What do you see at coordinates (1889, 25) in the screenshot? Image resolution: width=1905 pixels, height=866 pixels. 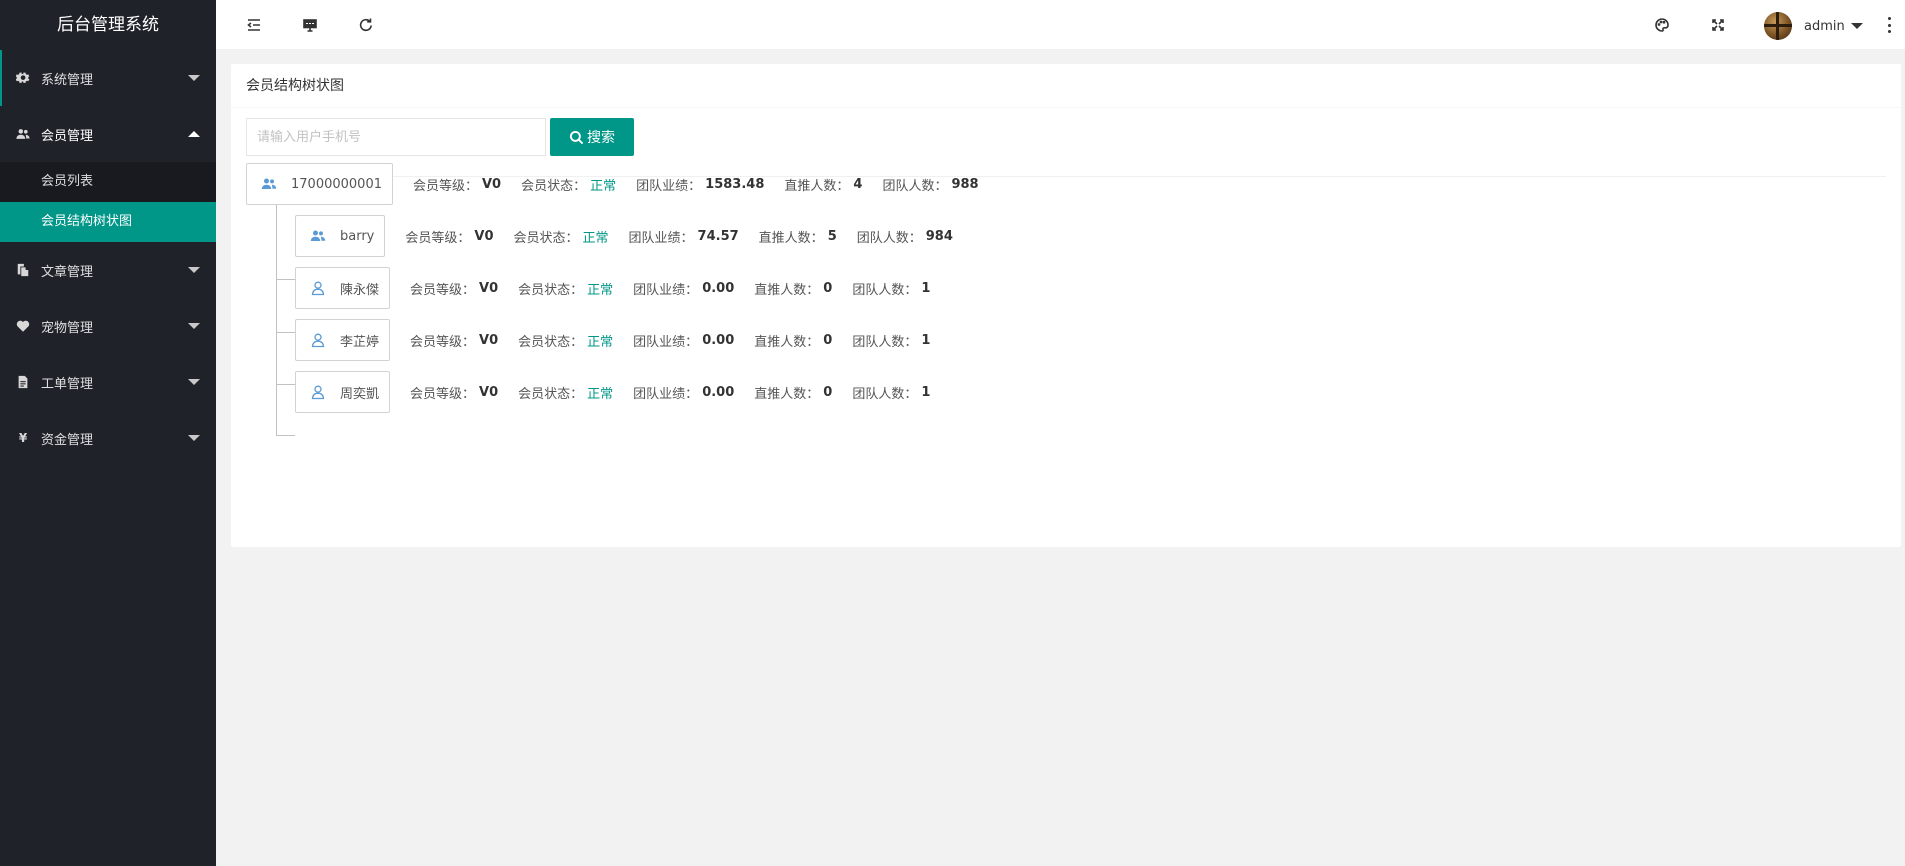 I see `more-icon` at bounding box center [1889, 25].